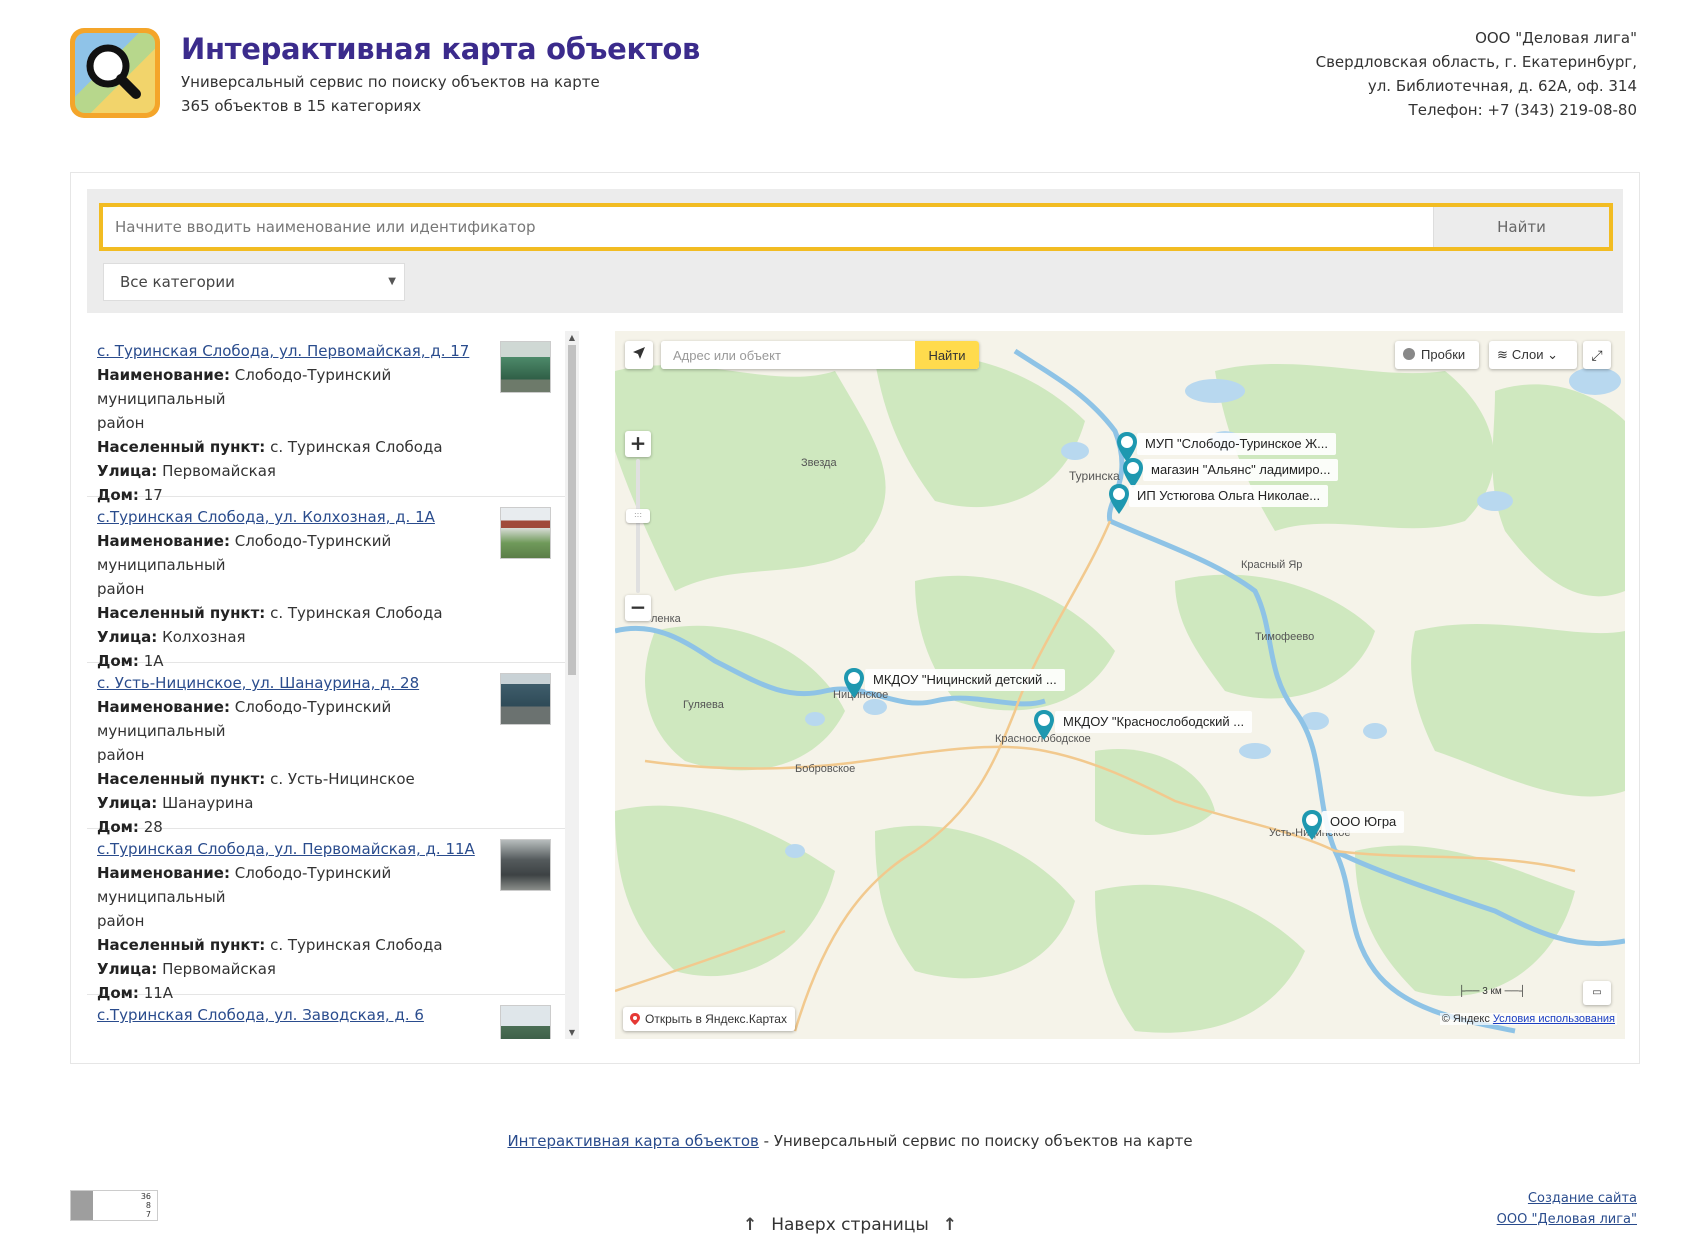 Image resolution: width=1700 pixels, height=1247 pixels. I want to click on credit-link-site: Создание сайта, so click(1567, 1198).